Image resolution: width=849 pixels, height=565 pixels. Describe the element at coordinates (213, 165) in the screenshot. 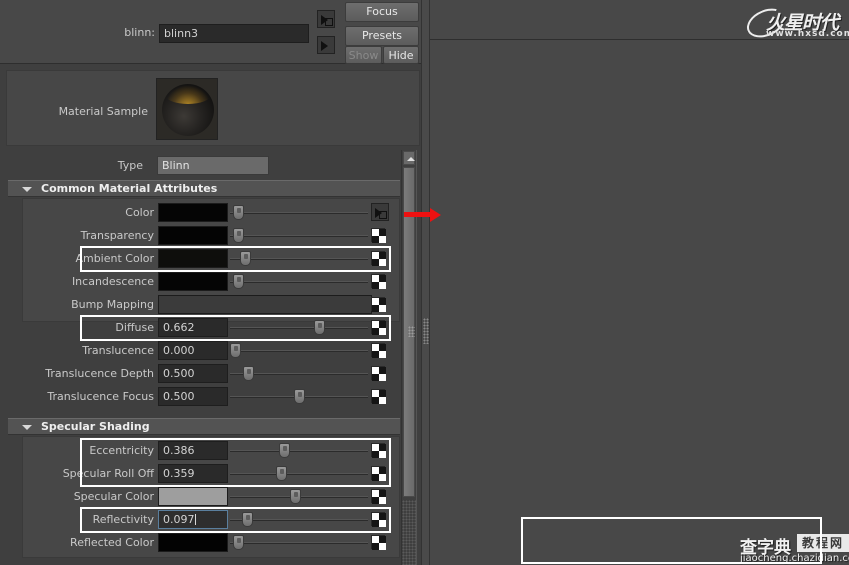

I see `material-type-dropdown: Blinn` at that location.